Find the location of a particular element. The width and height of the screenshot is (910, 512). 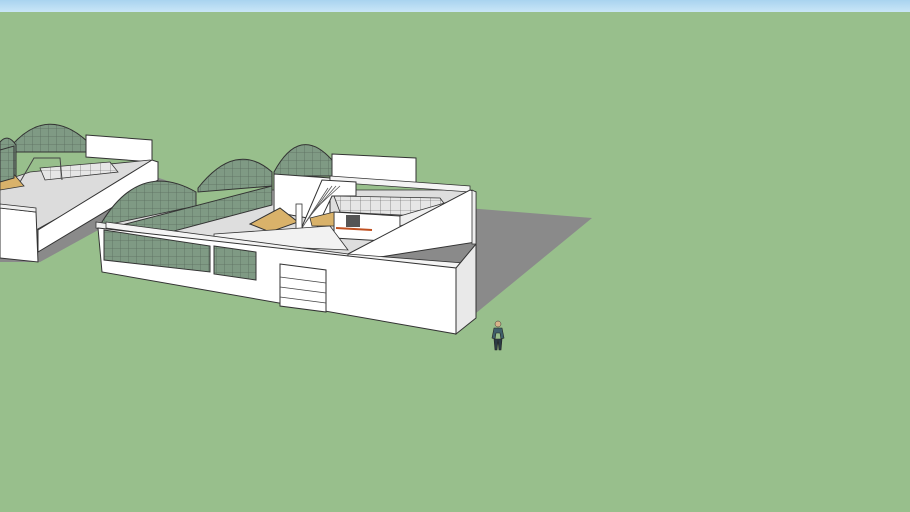

left-building-glass-side is located at coordinates (7, 164).